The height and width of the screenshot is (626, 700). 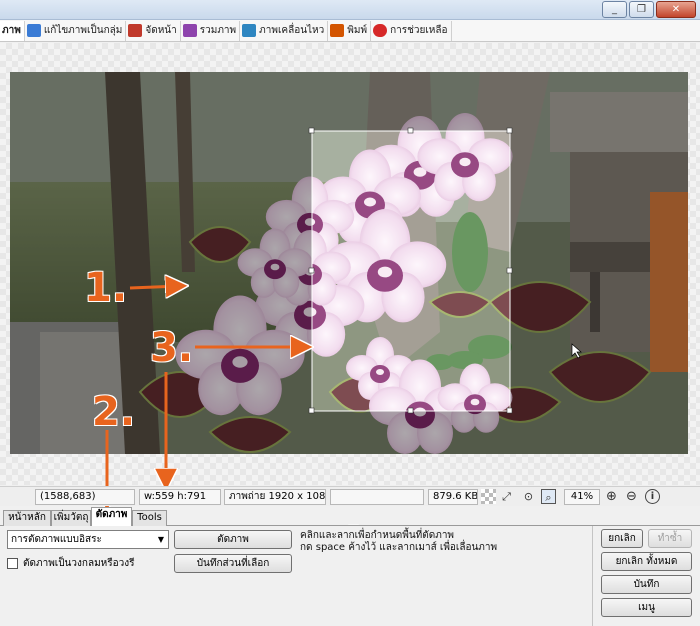 What do you see at coordinates (488, 496) in the screenshot?
I see `transparency-icon` at bounding box center [488, 496].